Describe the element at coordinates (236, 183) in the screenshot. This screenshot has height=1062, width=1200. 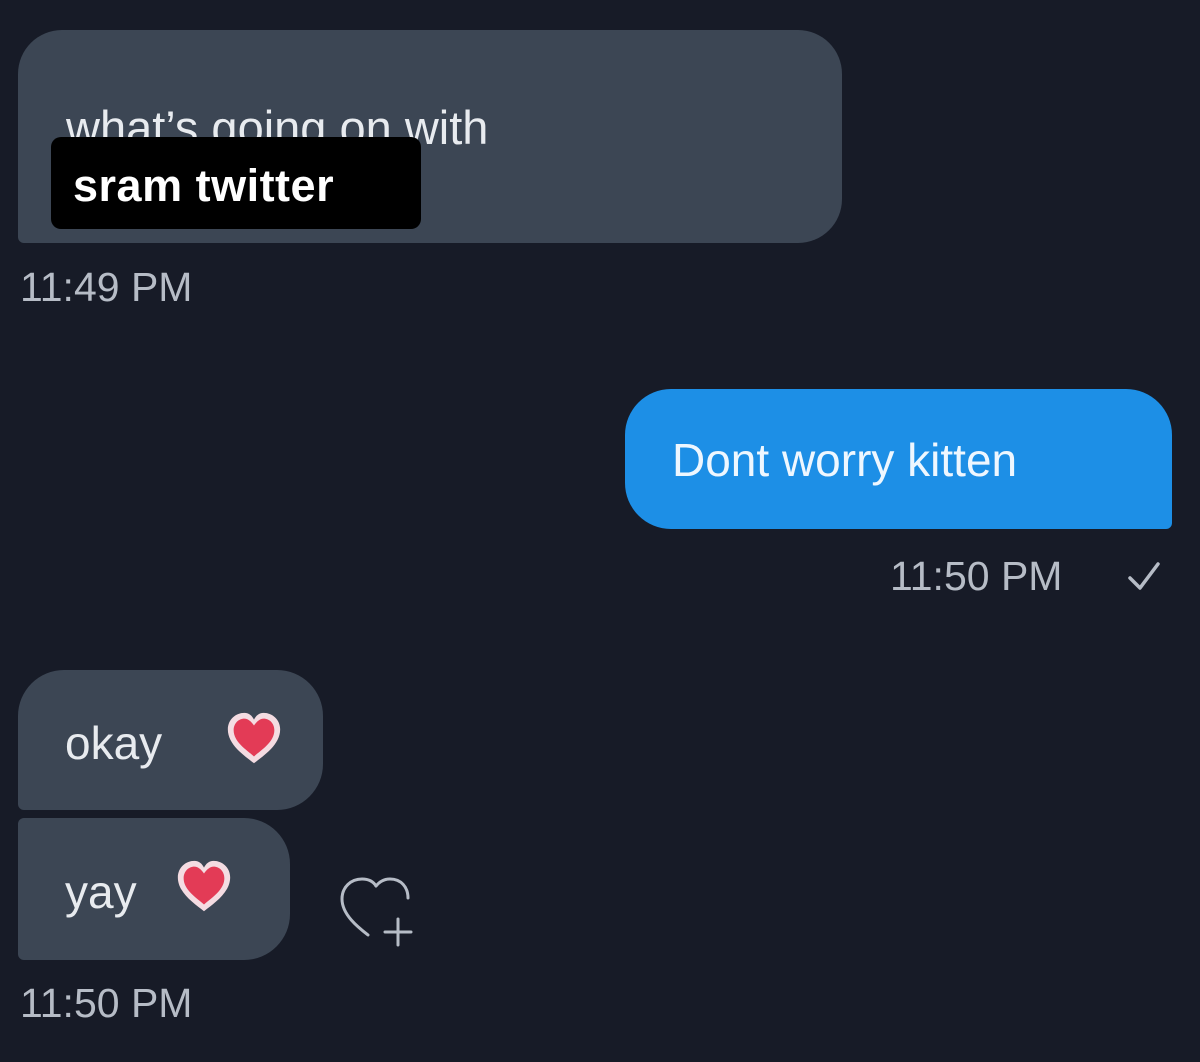
I see `caption-overlay: sram twitter` at that location.